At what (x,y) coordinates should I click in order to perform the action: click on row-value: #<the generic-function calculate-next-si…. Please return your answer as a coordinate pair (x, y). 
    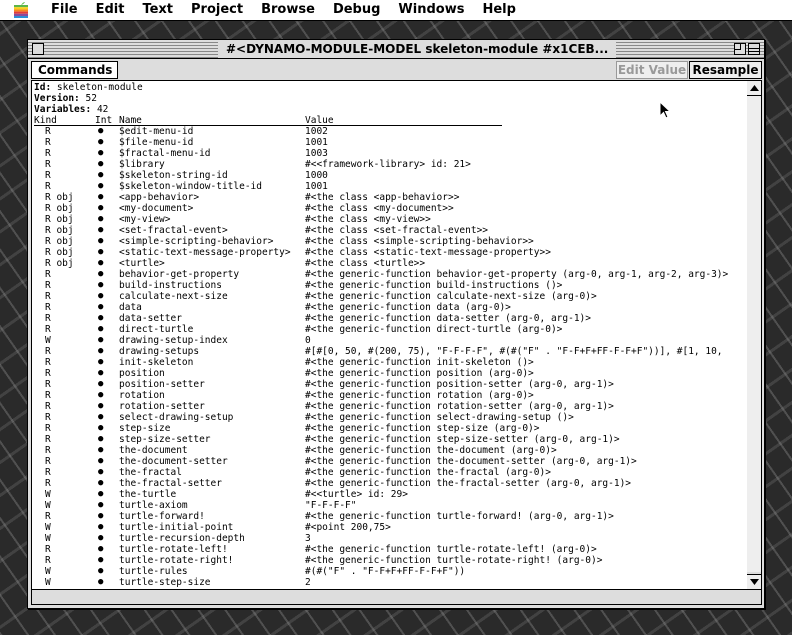
    Looking at the image, I should click on (451, 296).